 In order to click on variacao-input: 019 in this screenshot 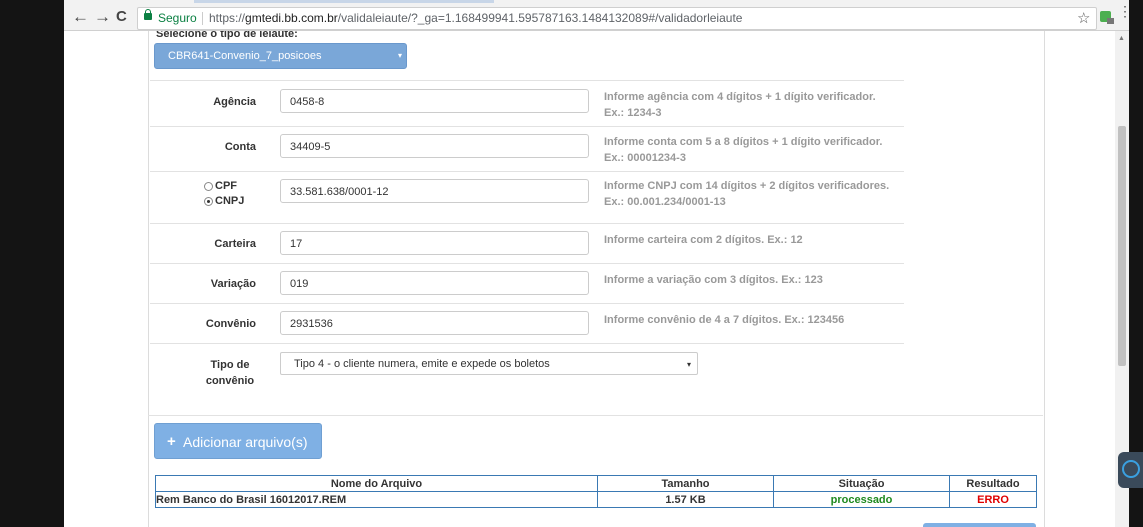, I will do `click(434, 283)`.